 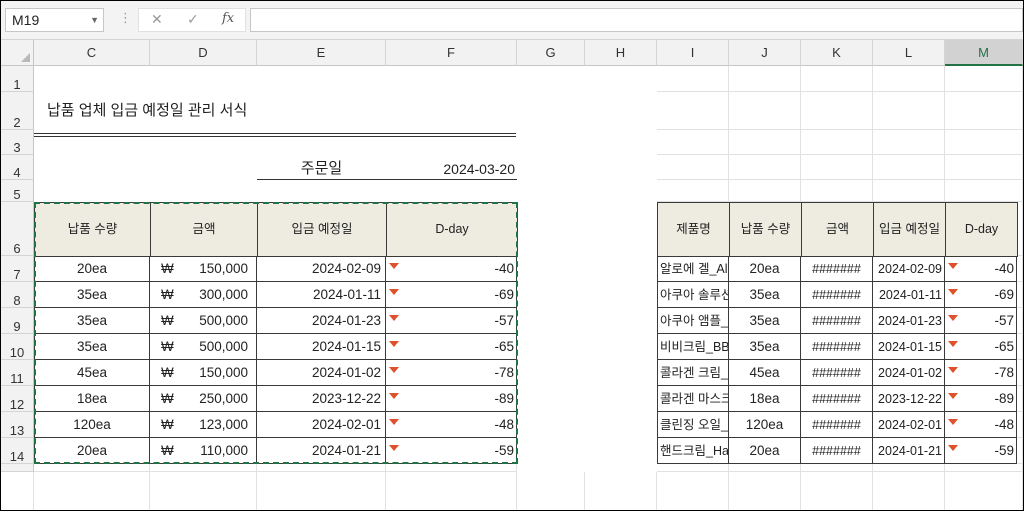 I want to click on column-header-f: F, so click(x=451, y=53).